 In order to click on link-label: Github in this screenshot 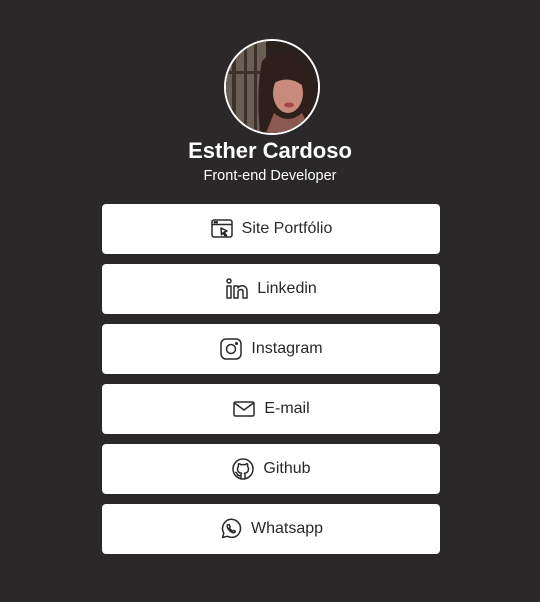, I will do `click(287, 468)`.